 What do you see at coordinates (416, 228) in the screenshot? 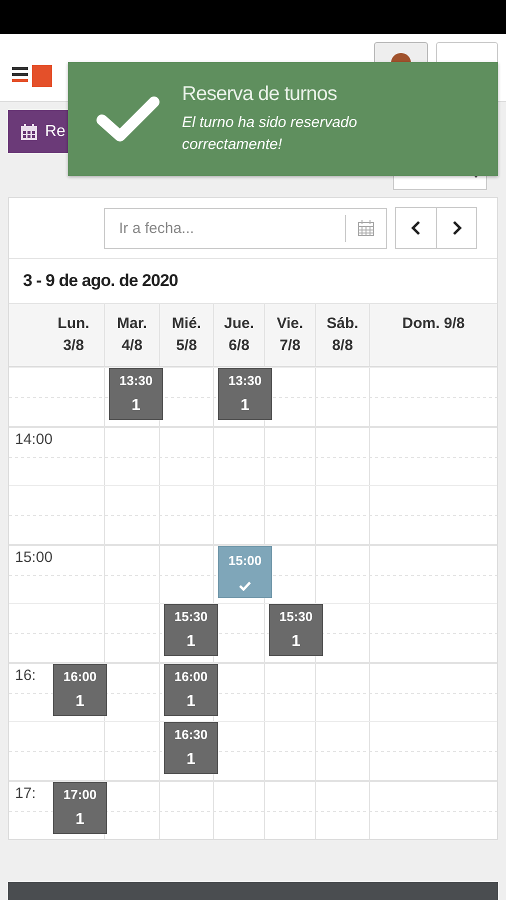
I see `chevron-left-icon` at bounding box center [416, 228].